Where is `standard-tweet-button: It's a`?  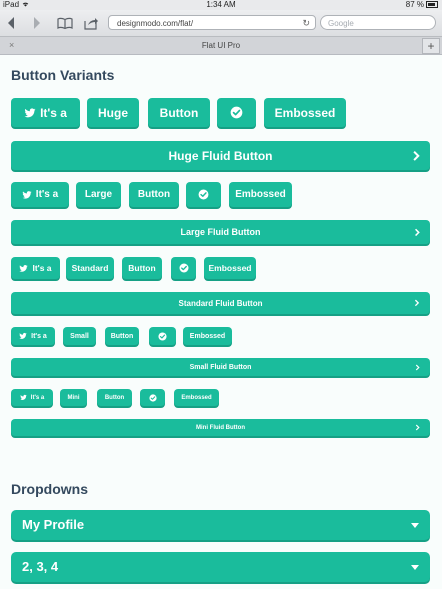 standard-tweet-button: It's a is located at coordinates (35, 268).